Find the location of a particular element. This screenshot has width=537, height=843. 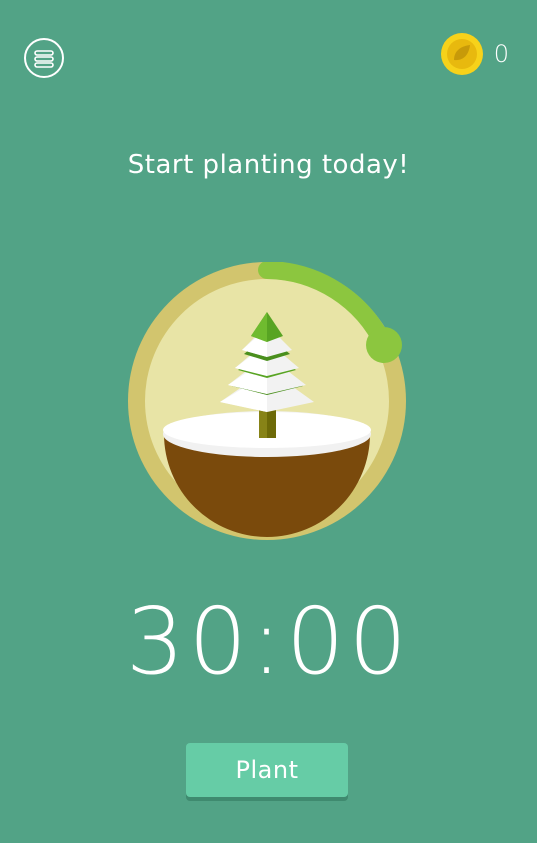

coin-balance: 0 is located at coordinates (474, 54).